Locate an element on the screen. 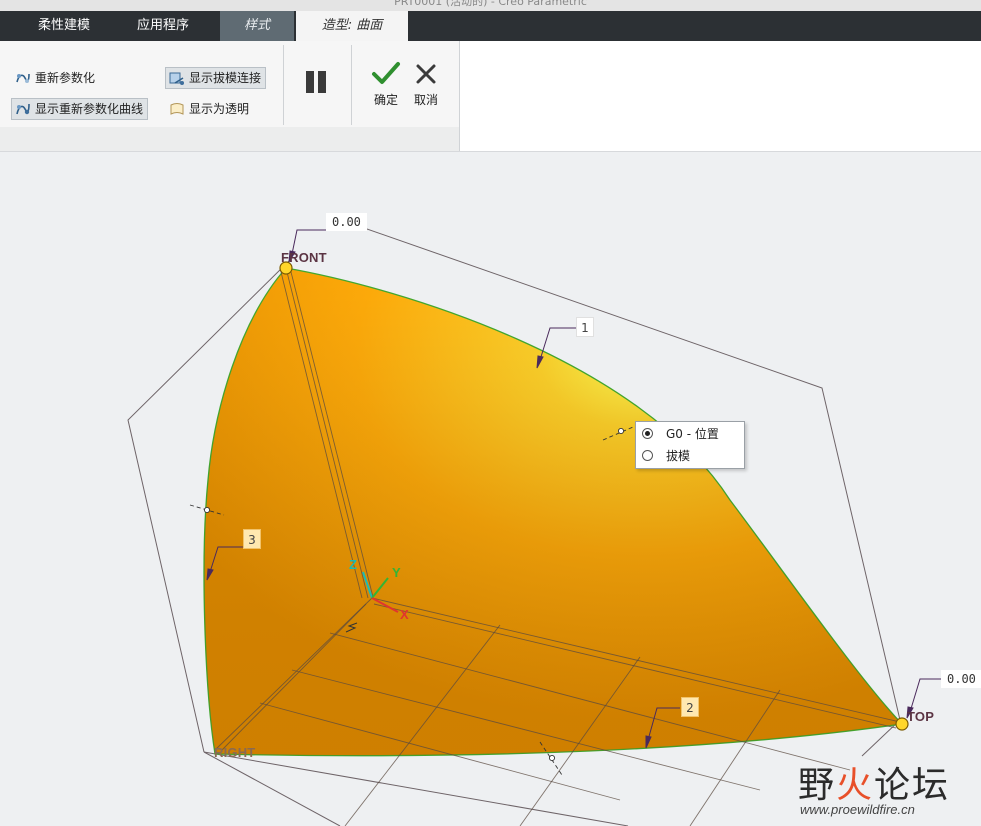 This screenshot has height=826, width=981. draft-connect-icon is located at coordinates (177, 78).